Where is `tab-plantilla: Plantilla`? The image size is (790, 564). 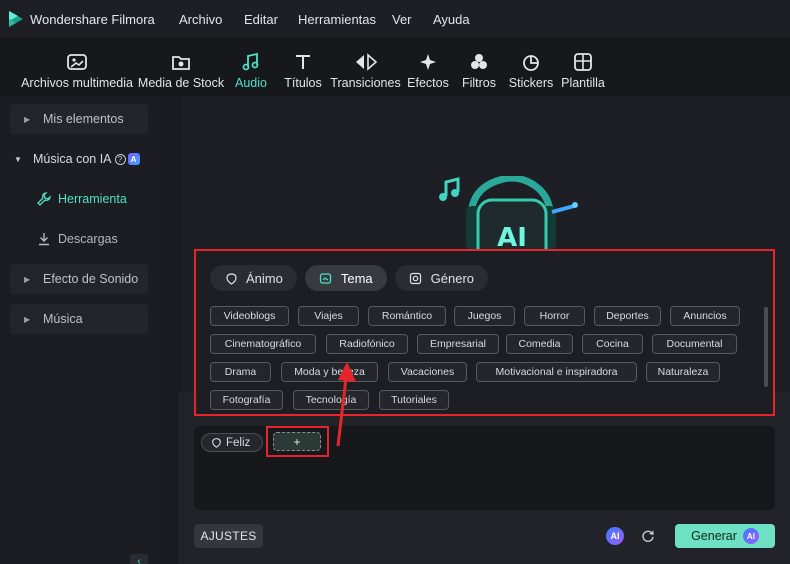
tab-plantilla: Plantilla is located at coordinates (583, 67).